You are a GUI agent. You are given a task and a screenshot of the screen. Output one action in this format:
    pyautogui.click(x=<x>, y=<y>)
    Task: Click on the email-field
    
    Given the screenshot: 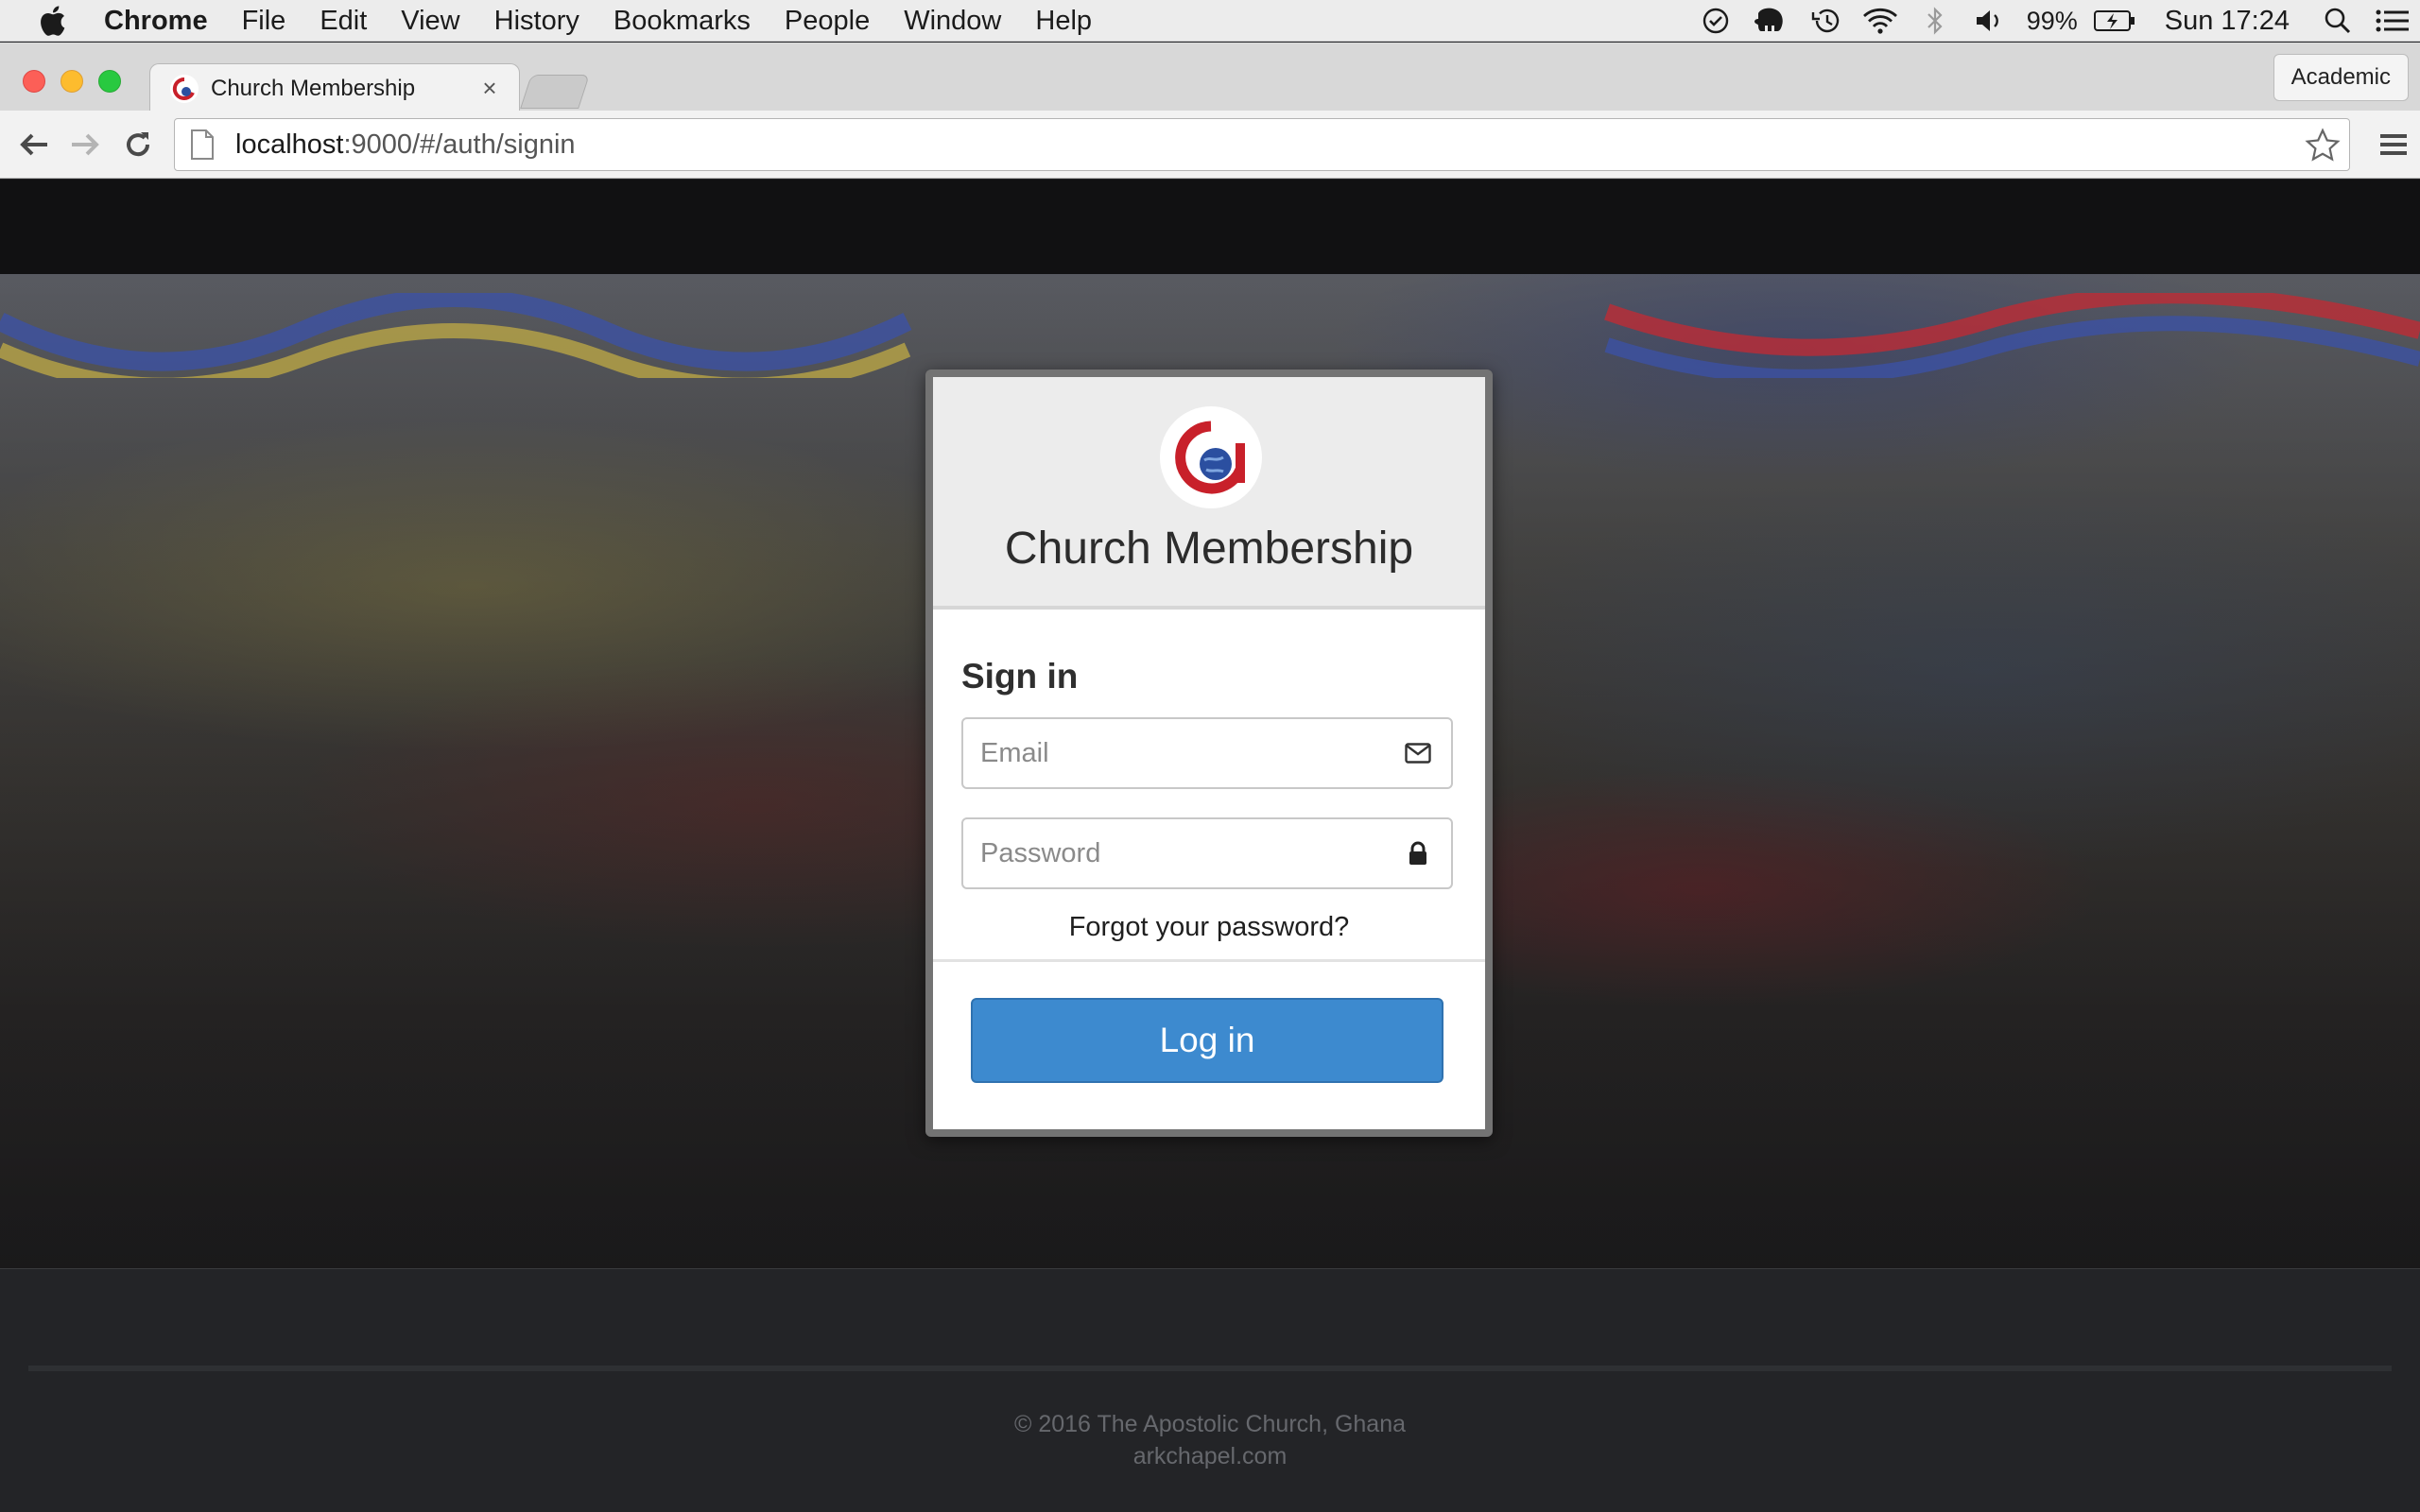 What is the action you would take?
    pyautogui.click(x=1207, y=753)
    